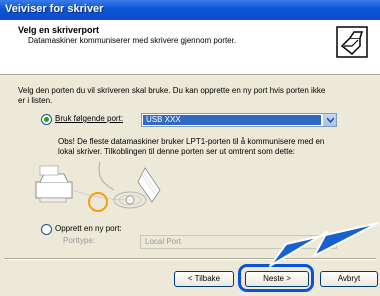  Describe the element at coordinates (204, 279) in the screenshot. I see `back-button: < Tilbake` at that location.